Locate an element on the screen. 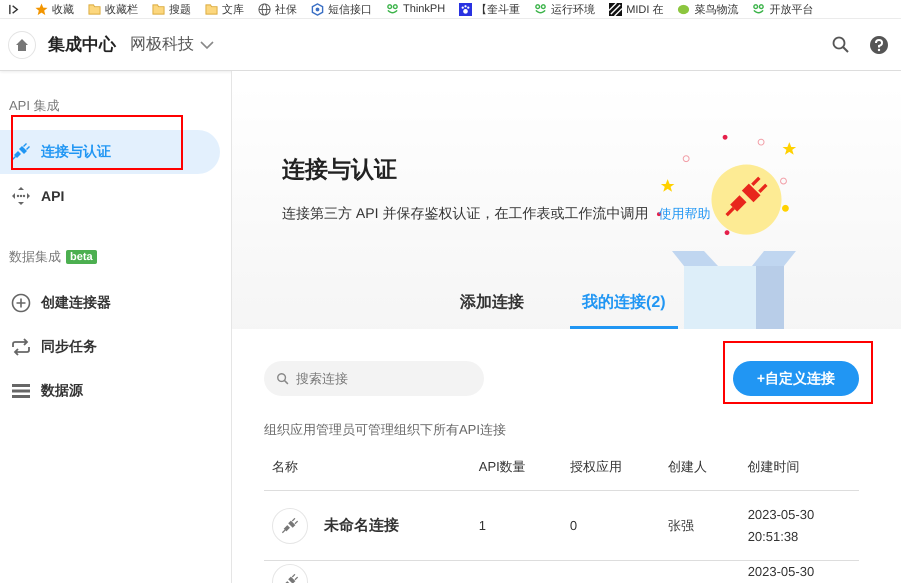 This screenshot has width=901, height=583. column-header: 授权应用 is located at coordinates (611, 467).